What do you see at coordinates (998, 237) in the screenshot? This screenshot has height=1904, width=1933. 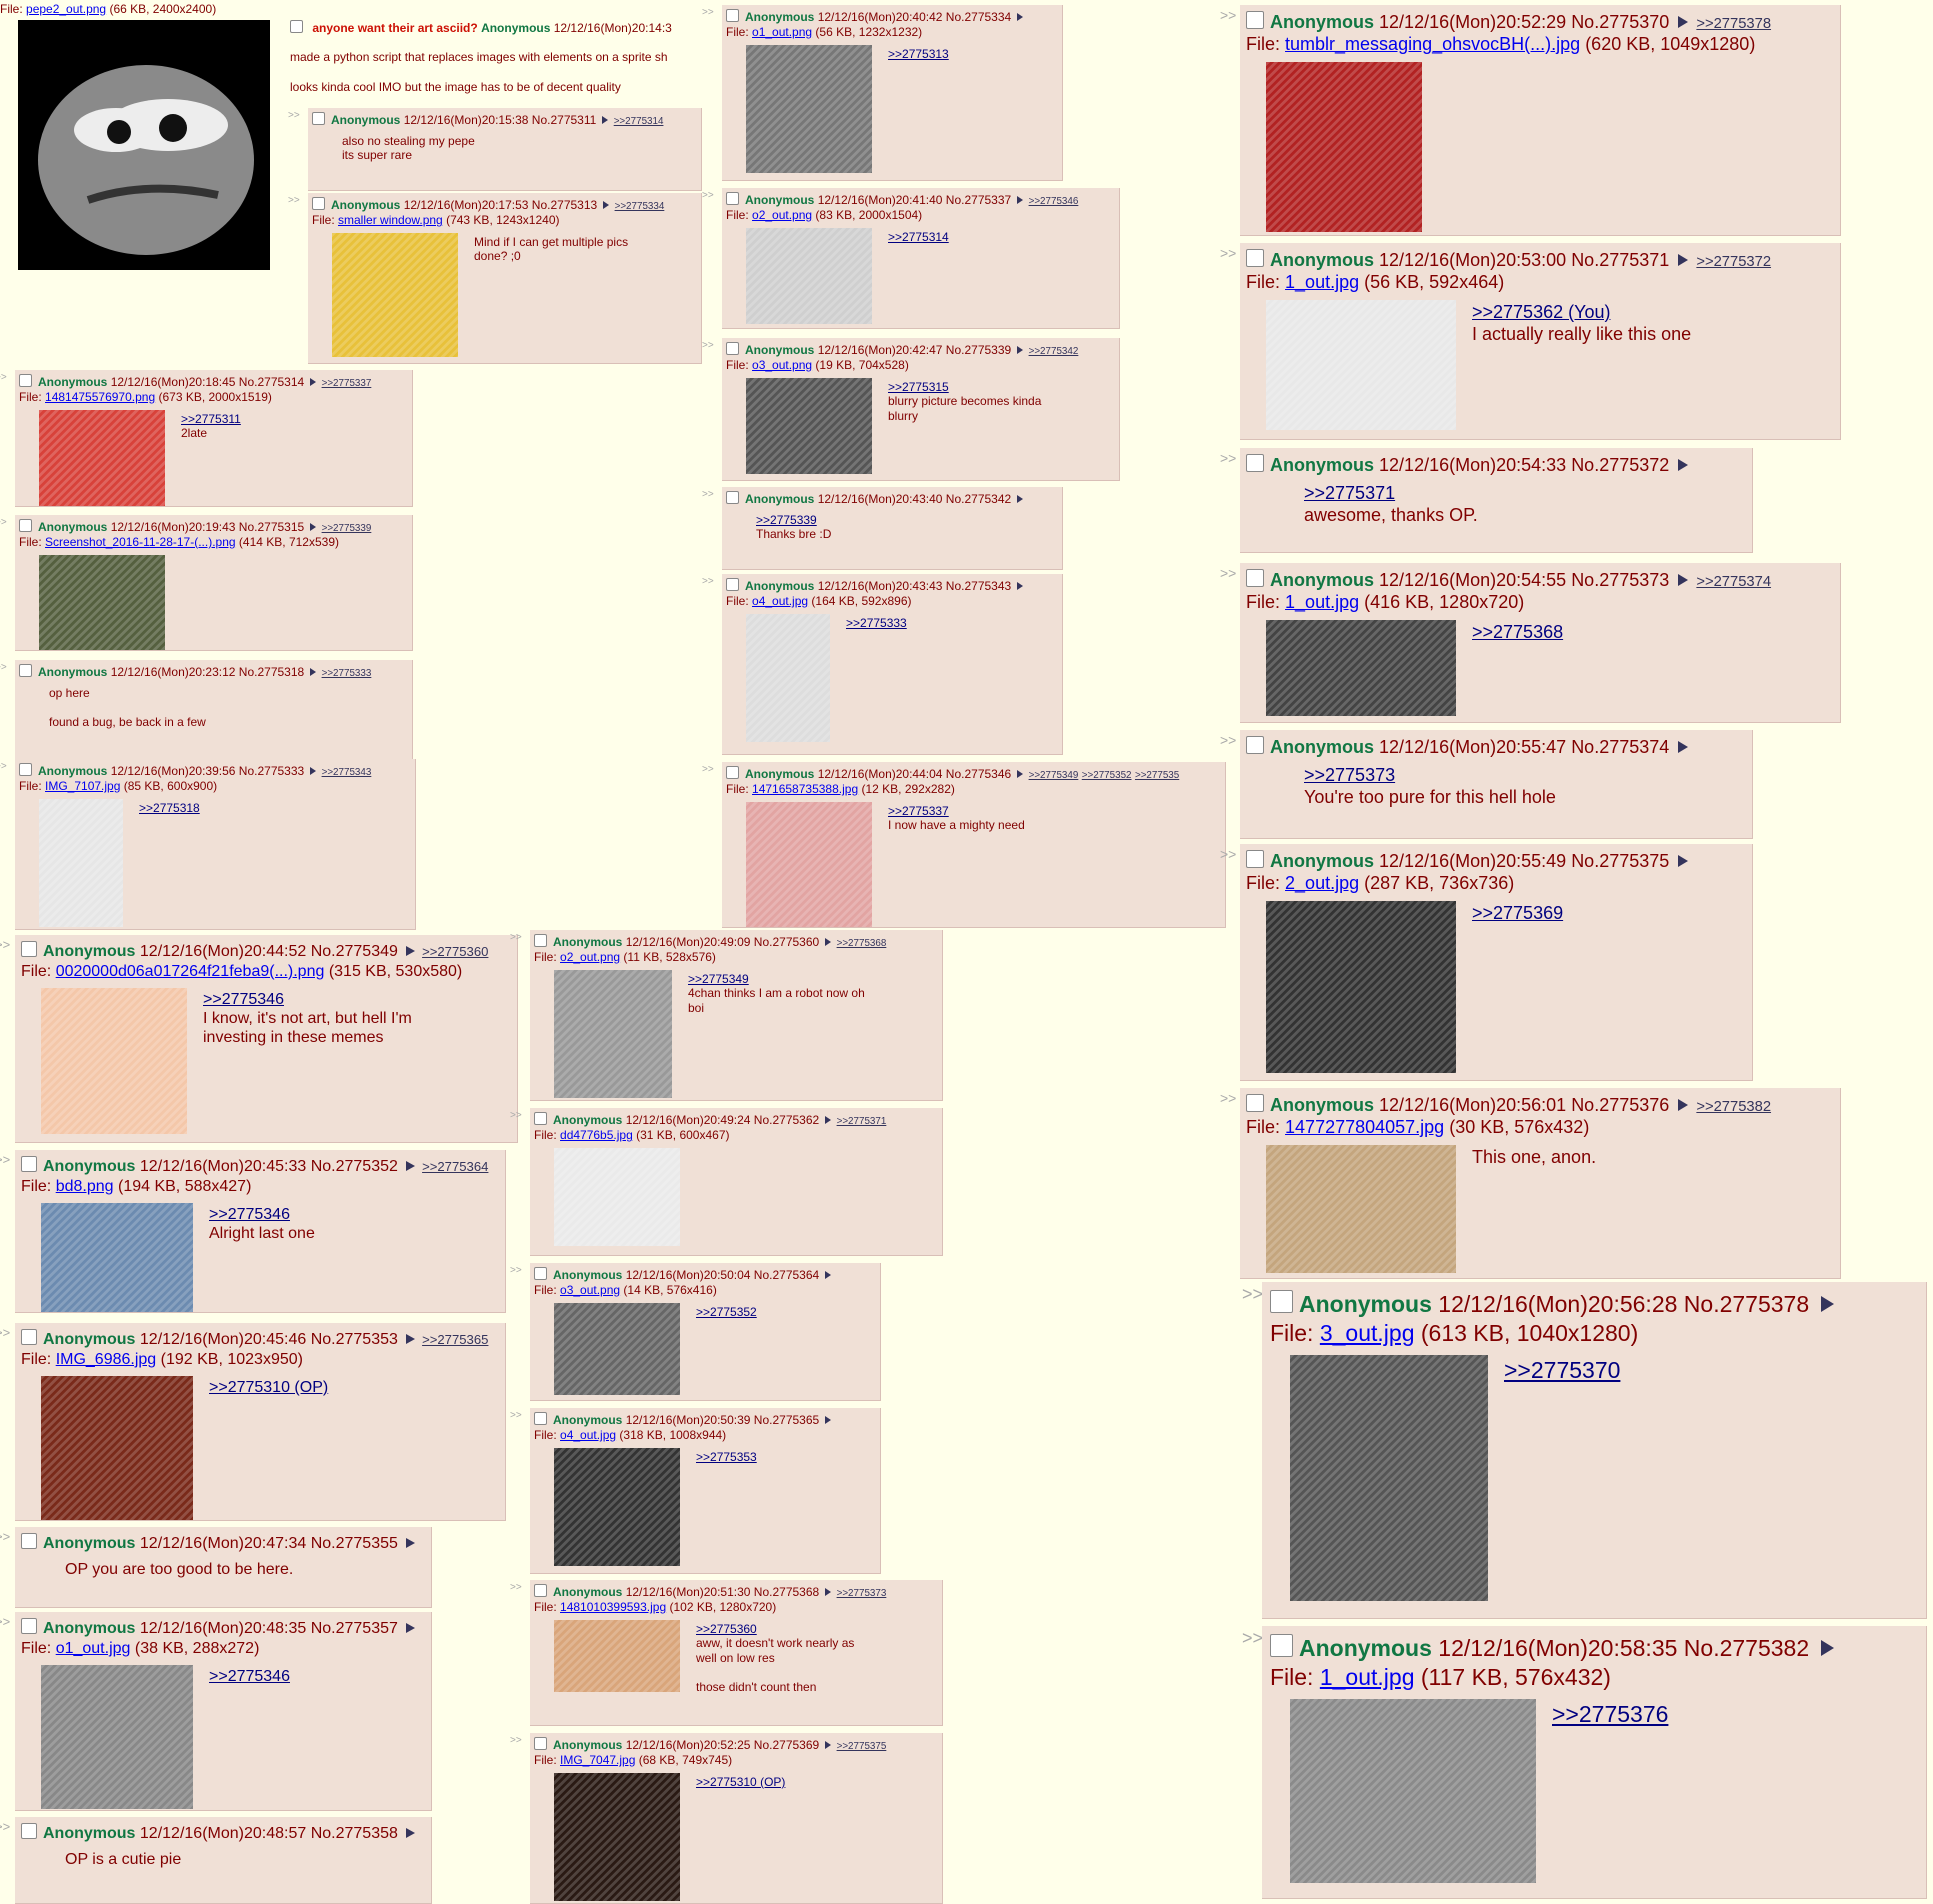 I see `quote-link: >>2775314` at bounding box center [998, 237].